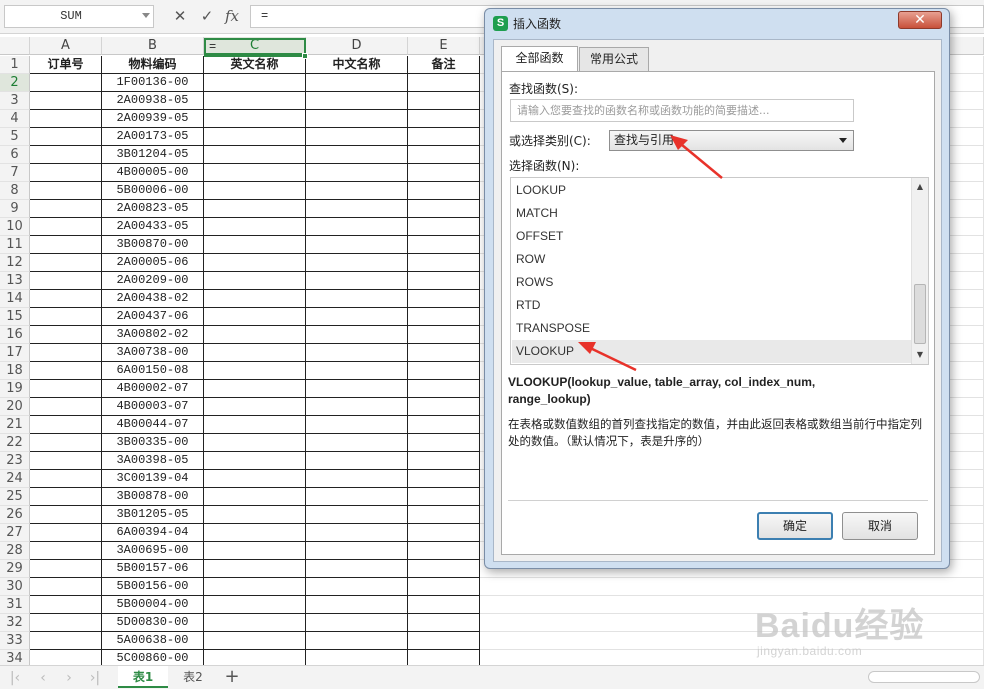 This screenshot has width=984, height=689. I want to click on header-cell: 物料编码, so click(153, 65).